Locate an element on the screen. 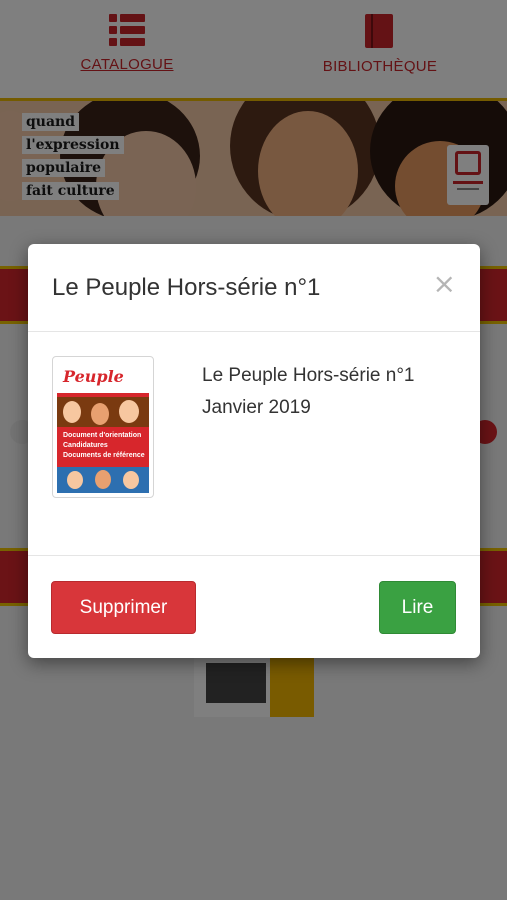 Image resolution: width=507 pixels, height=900 pixels. publication-info: Le Peuple Hors-série n°1 Janvier 2019 is located at coordinates (308, 392).